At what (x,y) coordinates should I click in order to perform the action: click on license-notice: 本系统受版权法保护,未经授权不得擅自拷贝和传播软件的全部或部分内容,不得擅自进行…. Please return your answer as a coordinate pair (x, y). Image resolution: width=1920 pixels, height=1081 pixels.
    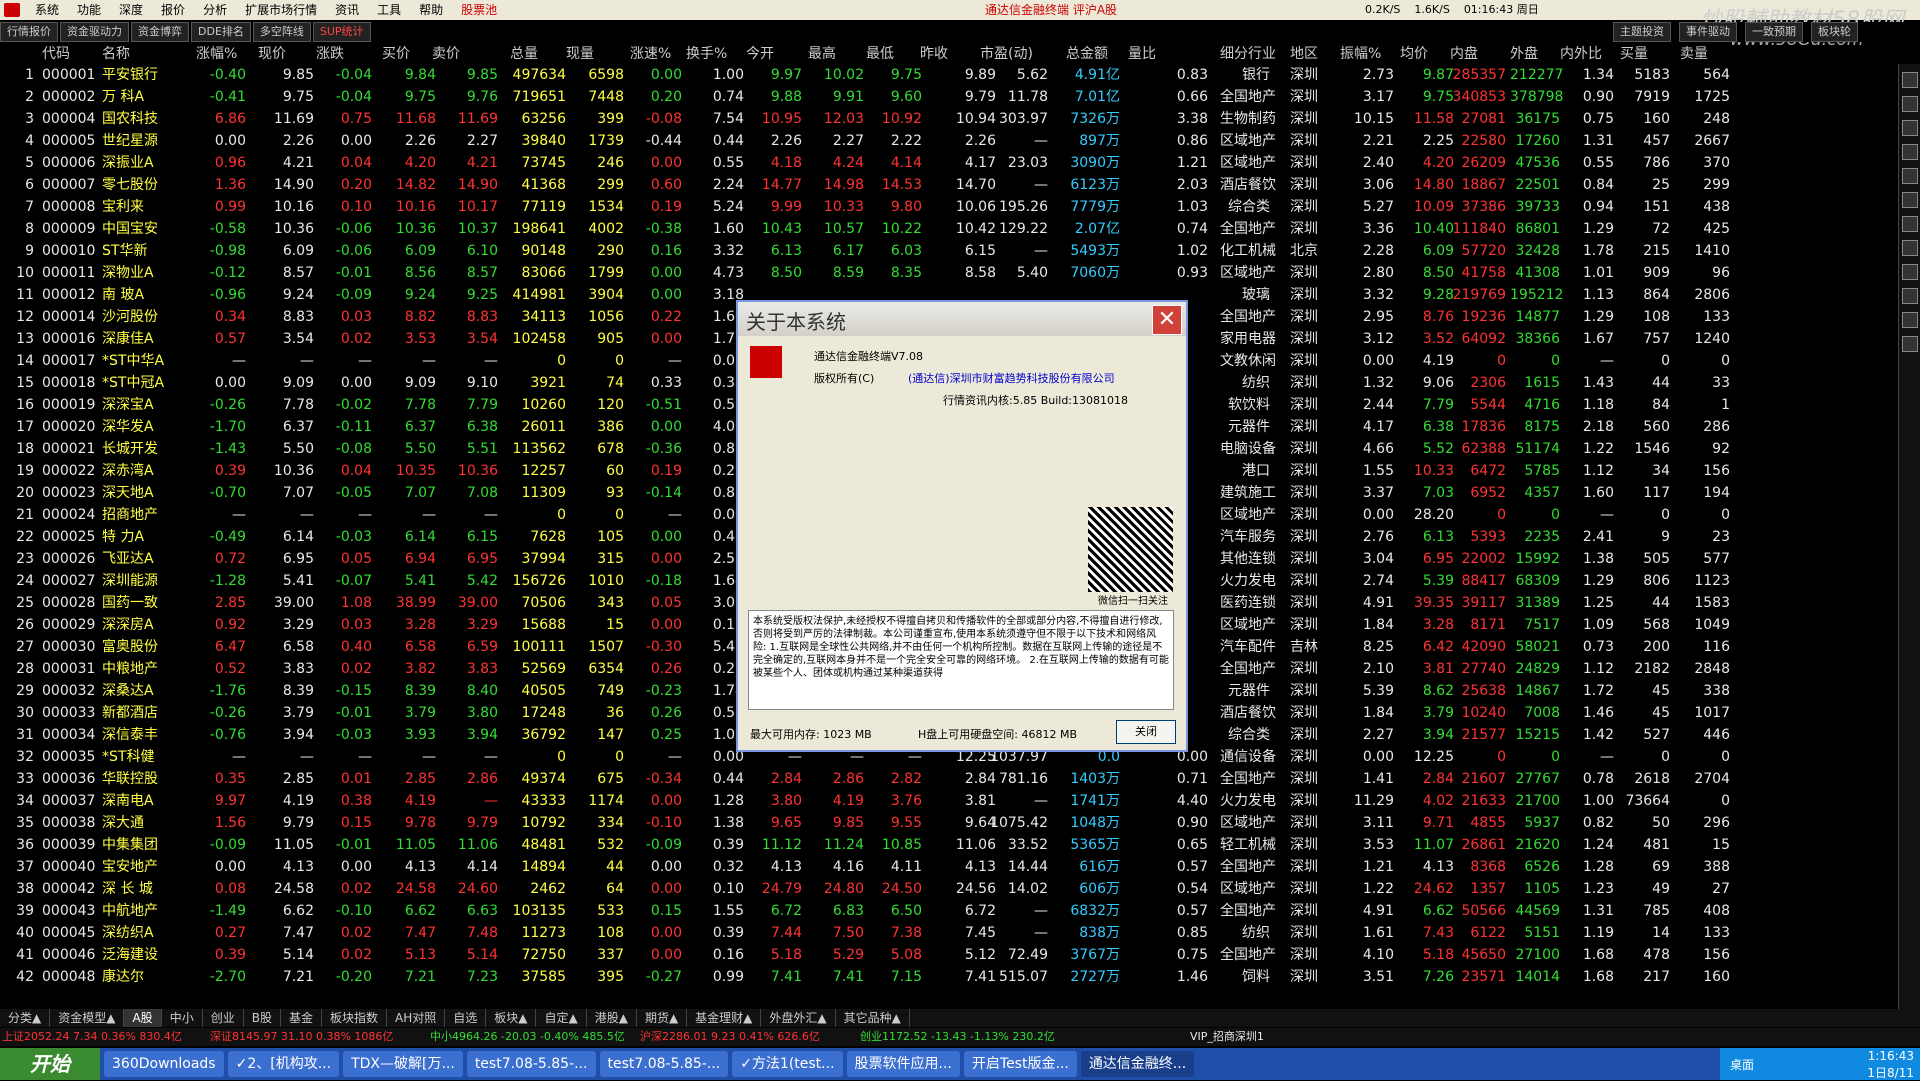
    Looking at the image, I should click on (961, 660).